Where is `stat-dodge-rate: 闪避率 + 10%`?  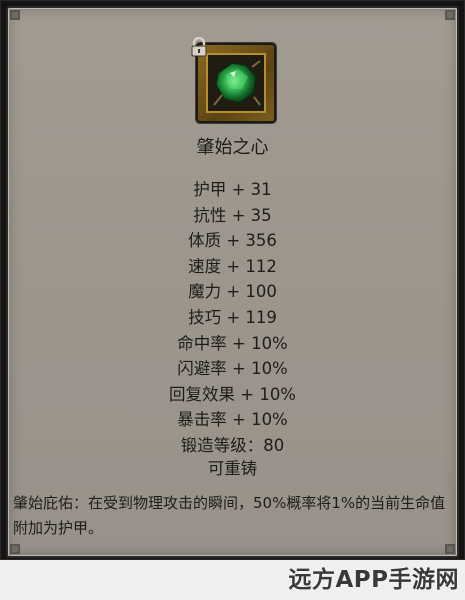 stat-dodge-rate: 闪避率 + 10% is located at coordinates (232, 369).